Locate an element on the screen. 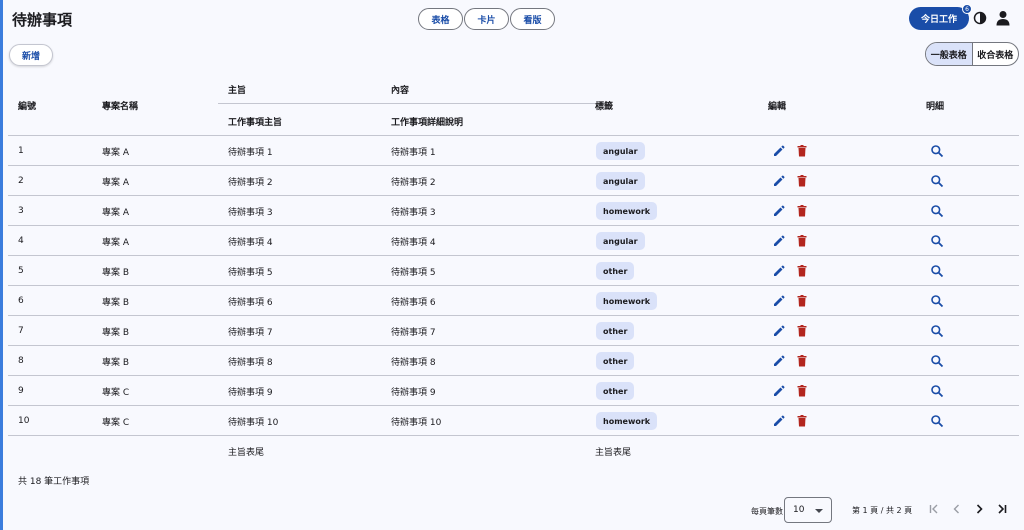 This screenshot has width=1024, height=530. table-row: 8 專案 B 待辦事項 8 待辦事項 8 other is located at coordinates (513, 361).